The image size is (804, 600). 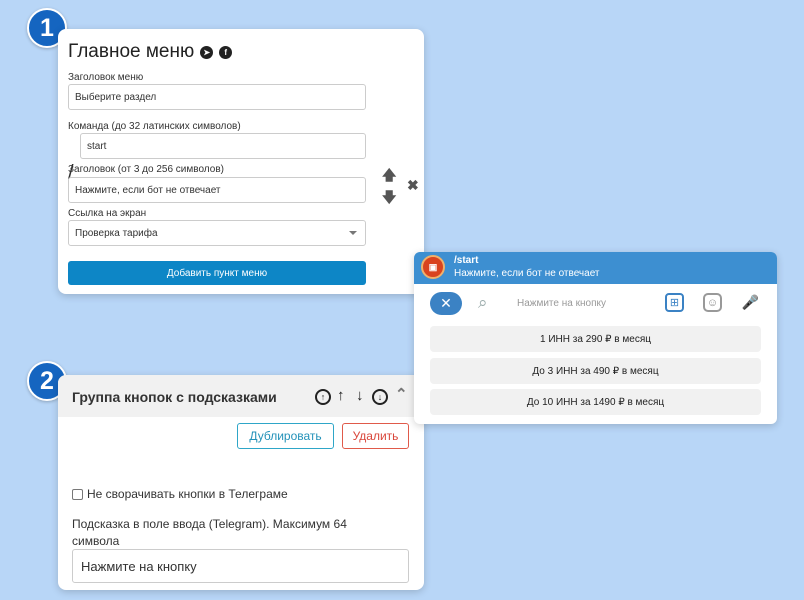 What do you see at coordinates (674, 302) in the screenshot?
I see `keyboard-grid-icon: ⊞` at bounding box center [674, 302].